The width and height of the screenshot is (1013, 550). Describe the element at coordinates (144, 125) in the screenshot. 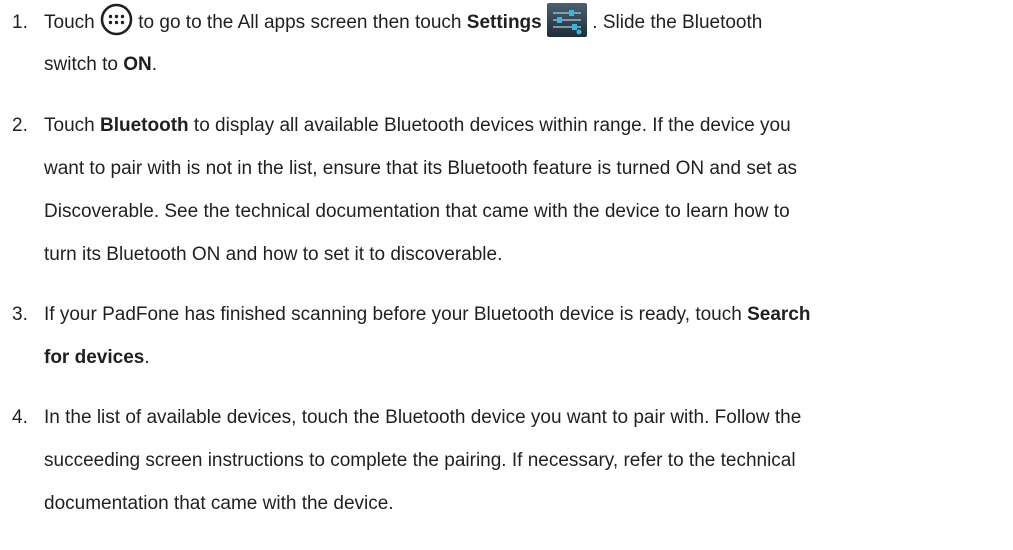

I see `step-bold-term: Bluetooth` at that location.